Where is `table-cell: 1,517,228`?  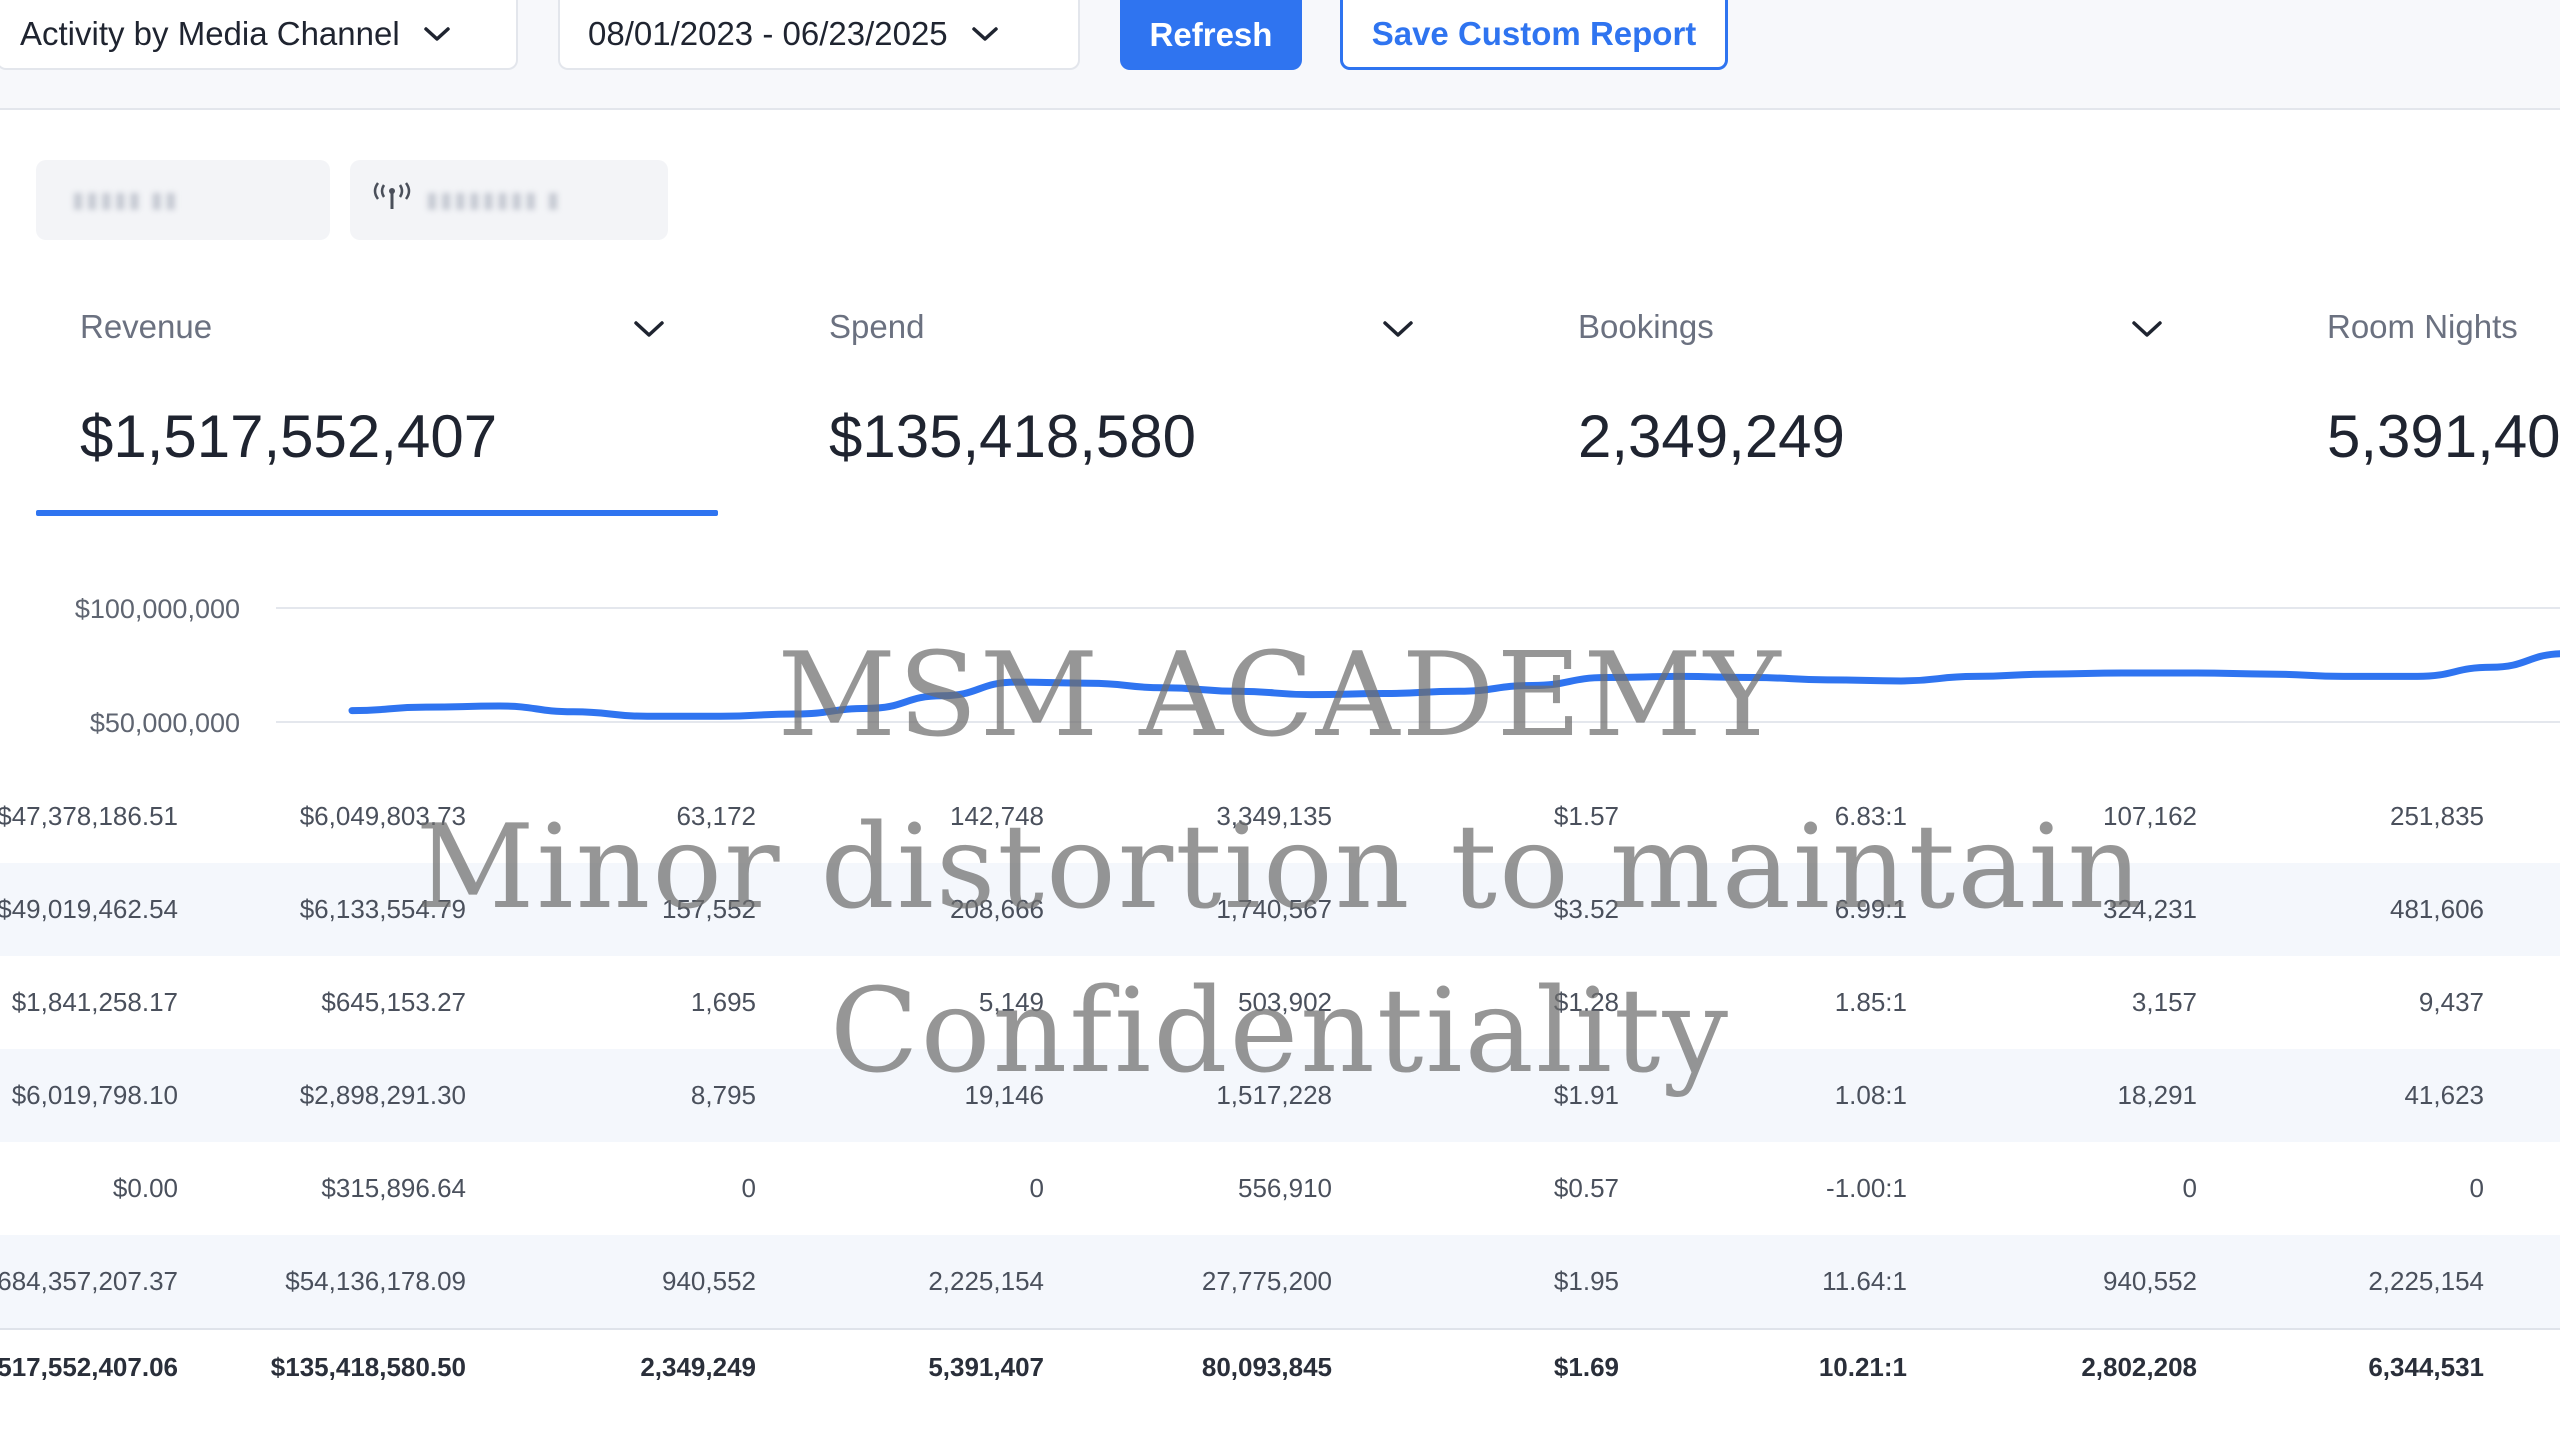
table-cell: 1,517,228 is located at coordinates (1274, 1095).